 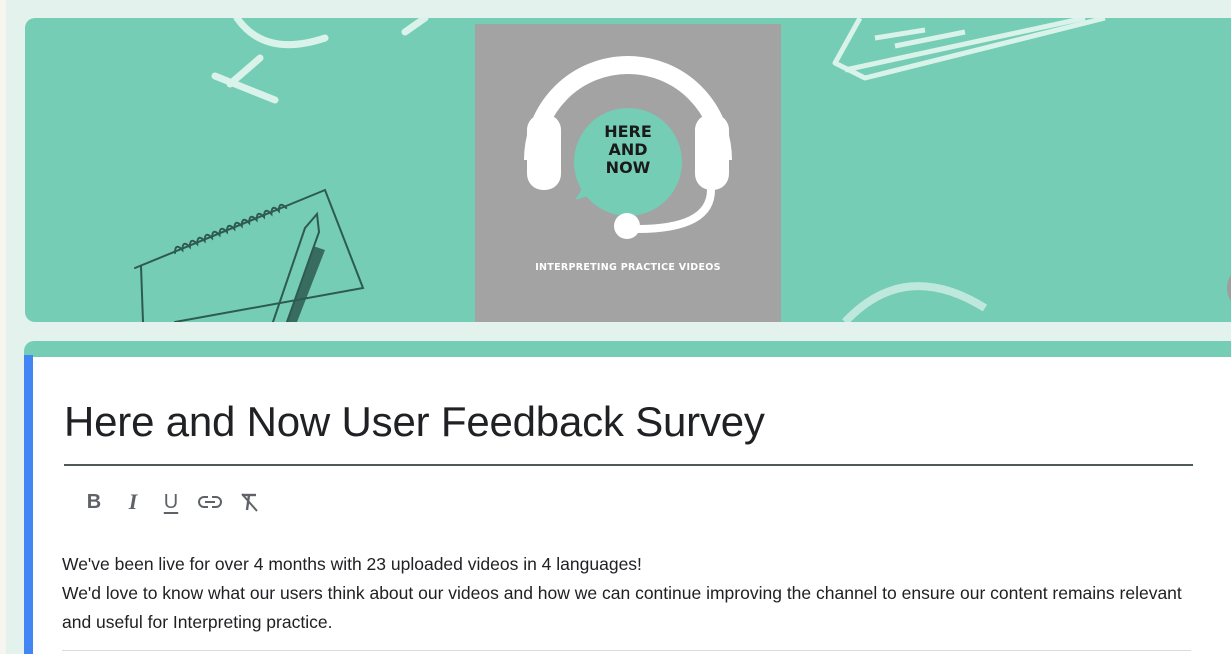 I want to click on logo-text-line2: AND, so click(x=628, y=149).